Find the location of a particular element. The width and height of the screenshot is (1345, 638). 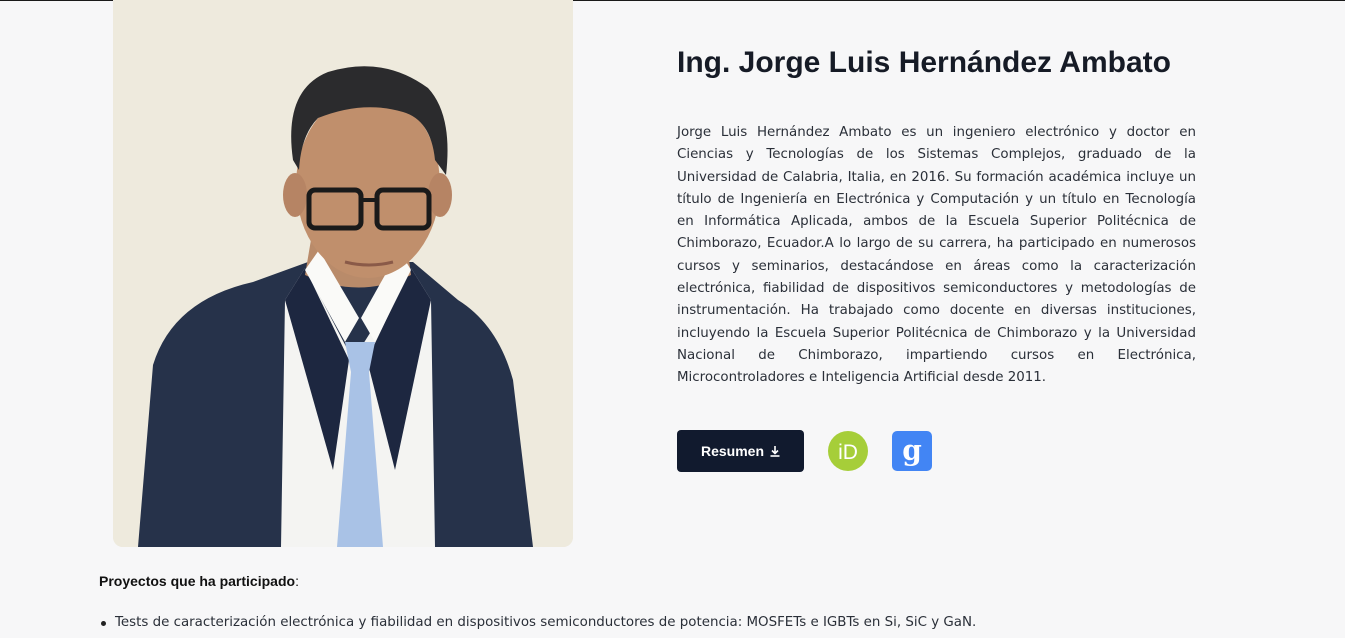

projects-heading-label: Proyectos que ha participado is located at coordinates (197, 581).